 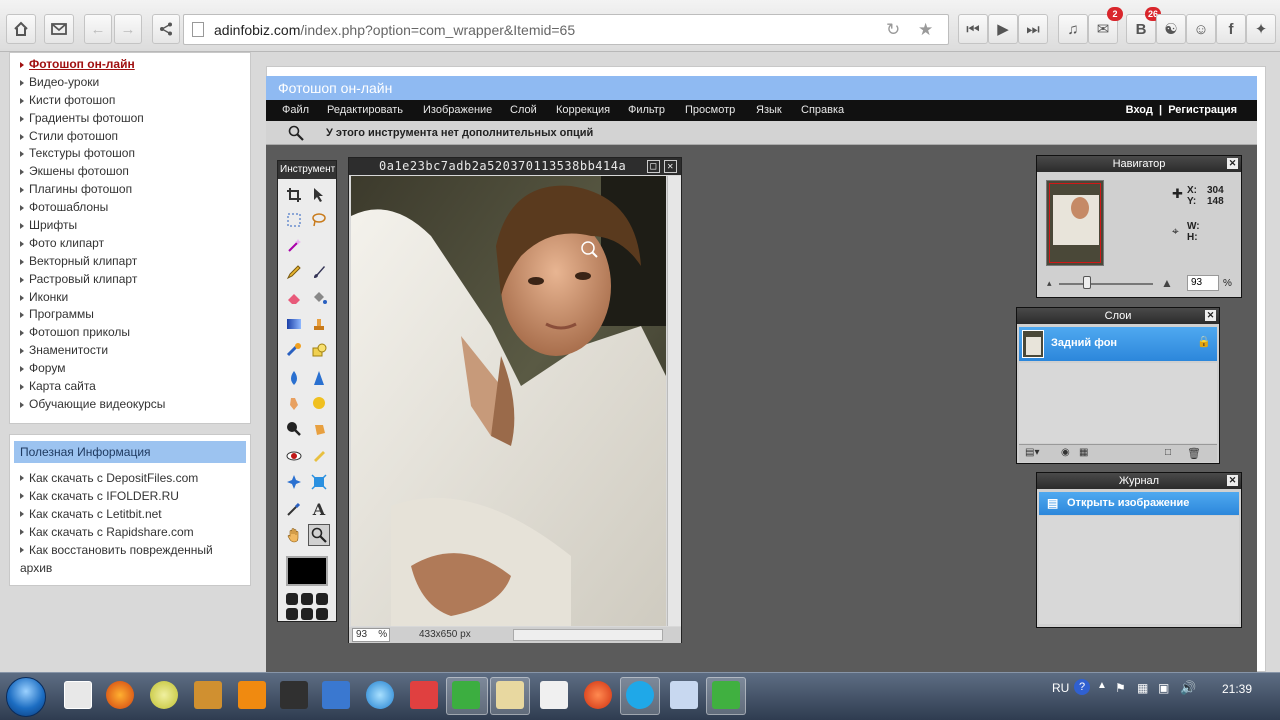 I want to click on info-link: Как скачать с IFOLDER.RU, so click(x=130, y=496).